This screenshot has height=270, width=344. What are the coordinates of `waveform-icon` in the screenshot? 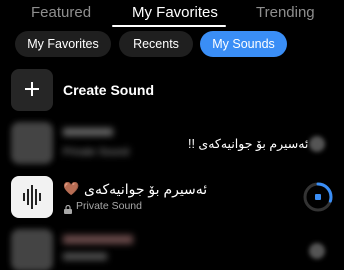 It's located at (32, 197).